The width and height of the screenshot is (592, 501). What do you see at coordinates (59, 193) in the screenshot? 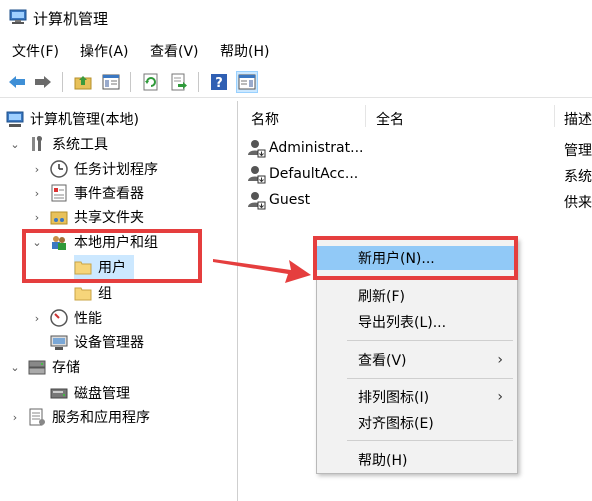
I see `event-viewer-icon` at bounding box center [59, 193].